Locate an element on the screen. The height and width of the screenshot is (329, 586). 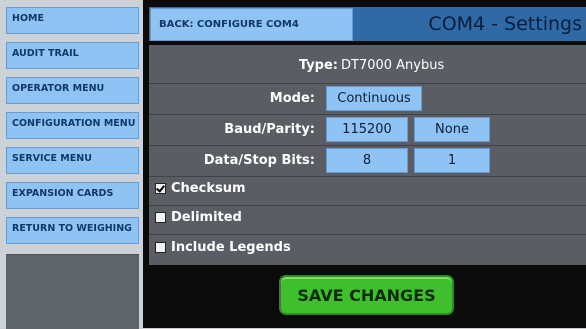
baud-rate-select: 115200 is located at coordinates (367, 129).